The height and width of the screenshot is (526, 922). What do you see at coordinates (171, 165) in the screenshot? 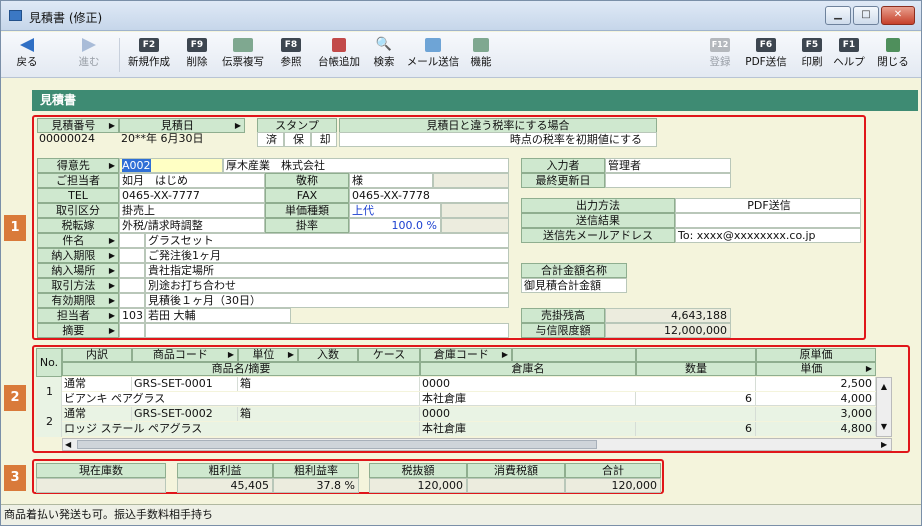
I see `customer-code-input: A002` at bounding box center [171, 165].